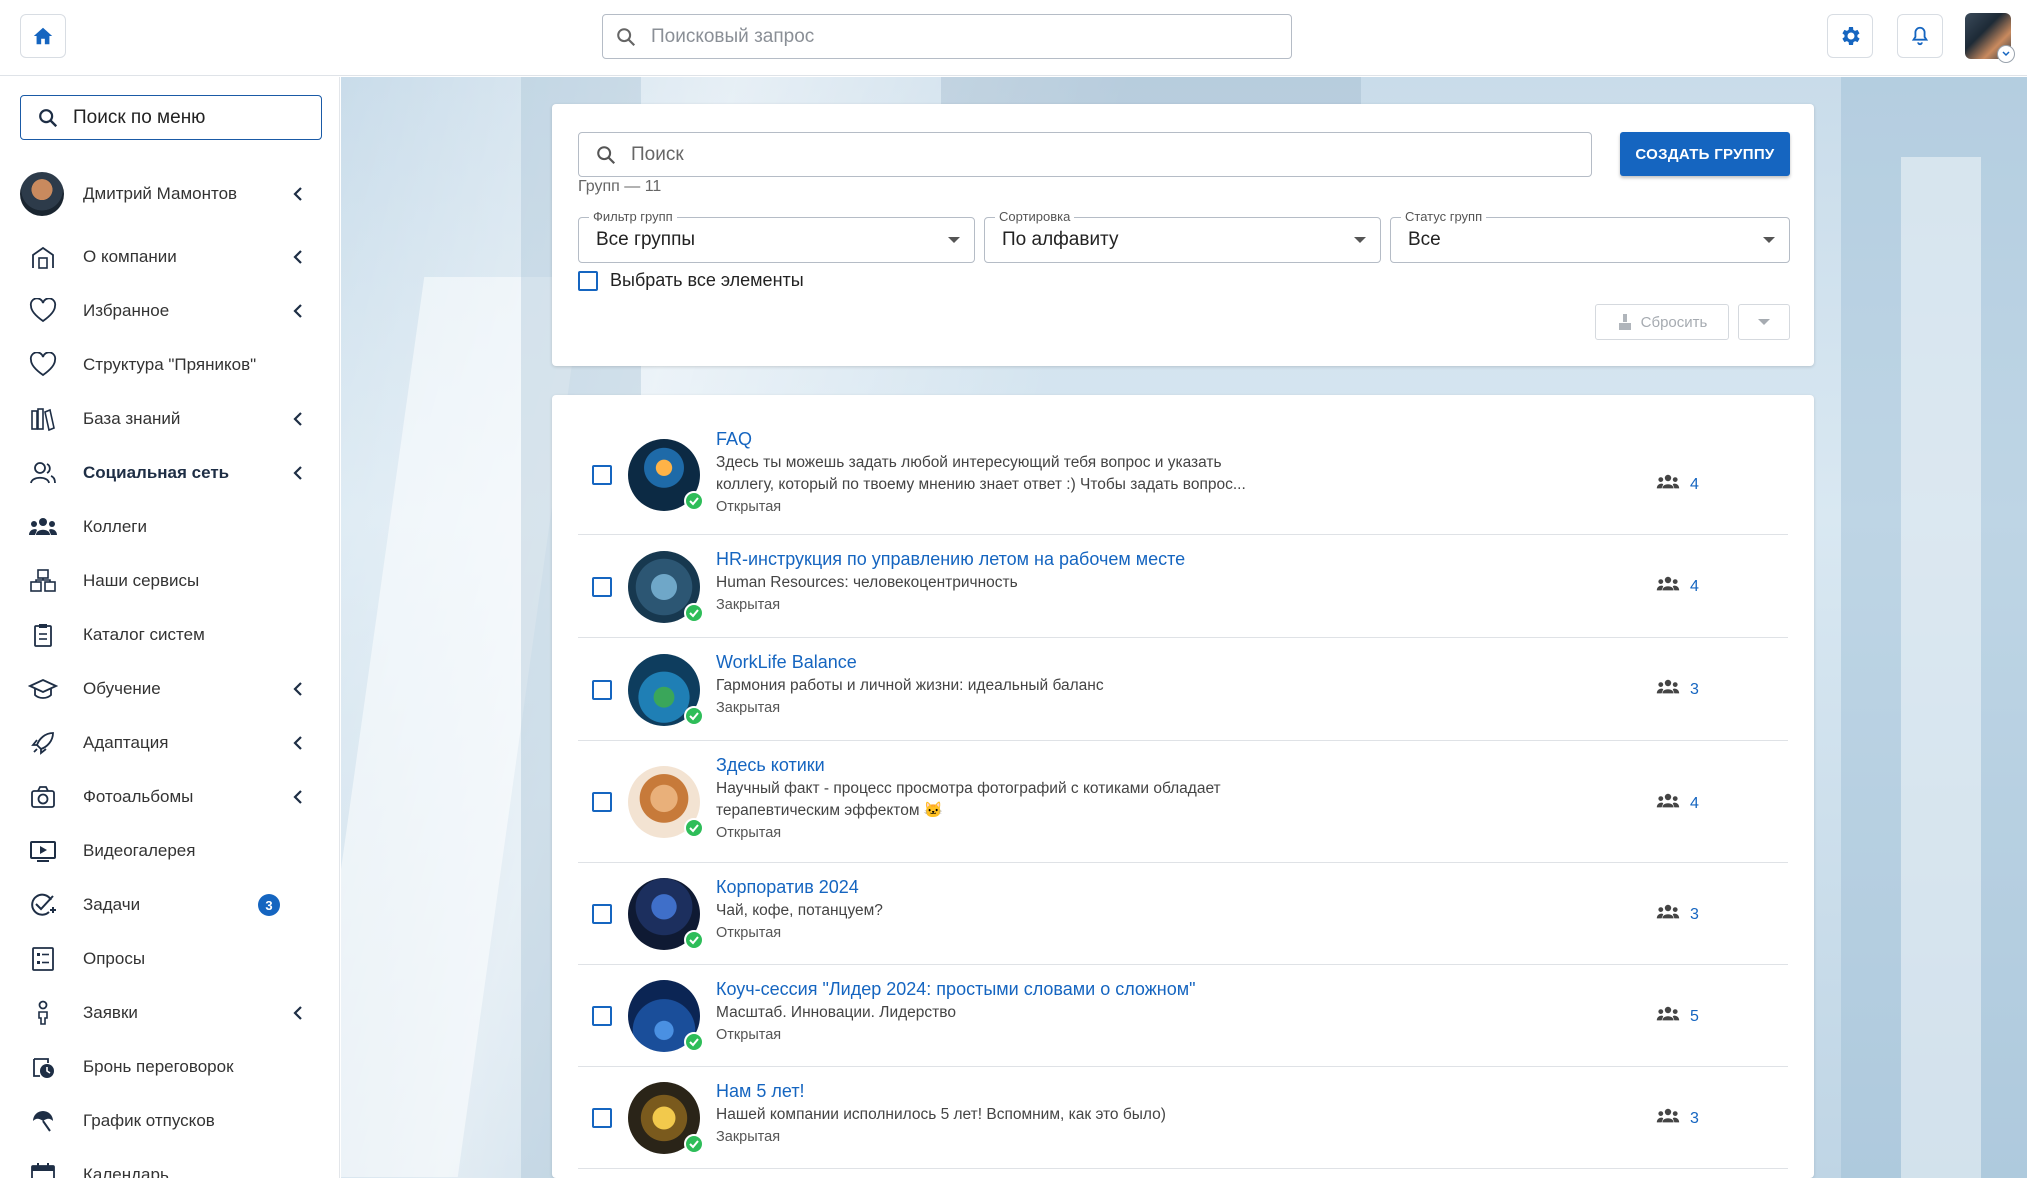 Image resolution: width=2027 pixels, height=1178 pixels. Describe the element at coordinates (172, 905) in the screenshot. I see `sidebar-item: Задачи 3` at that location.